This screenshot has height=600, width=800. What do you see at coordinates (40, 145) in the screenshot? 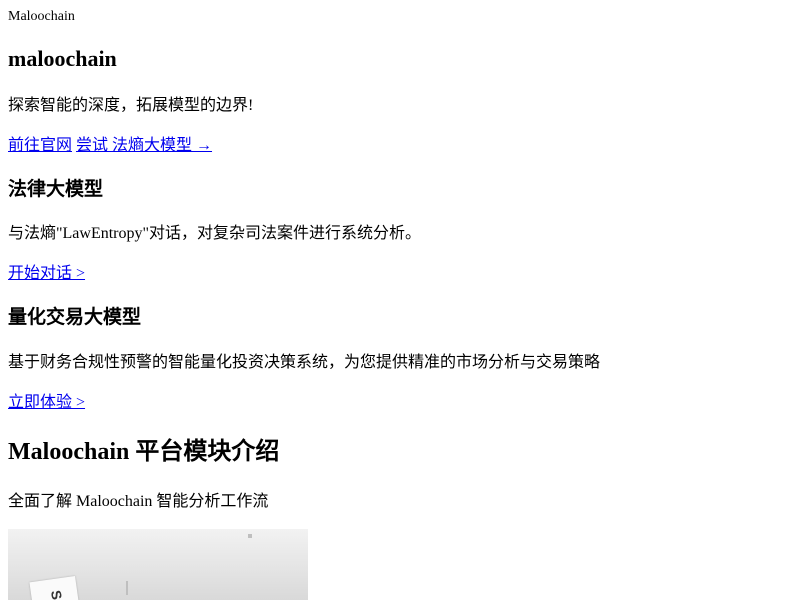
I see `official-site-link: 前往官网` at bounding box center [40, 145].